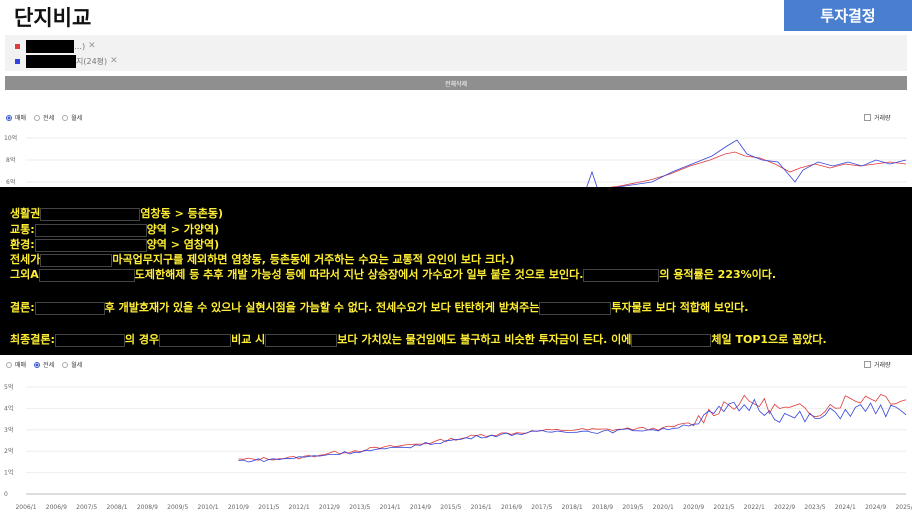  What do you see at coordinates (183, 229) in the screenshot?
I see `overlay-text: 양역 > 가양역)` at bounding box center [183, 229].